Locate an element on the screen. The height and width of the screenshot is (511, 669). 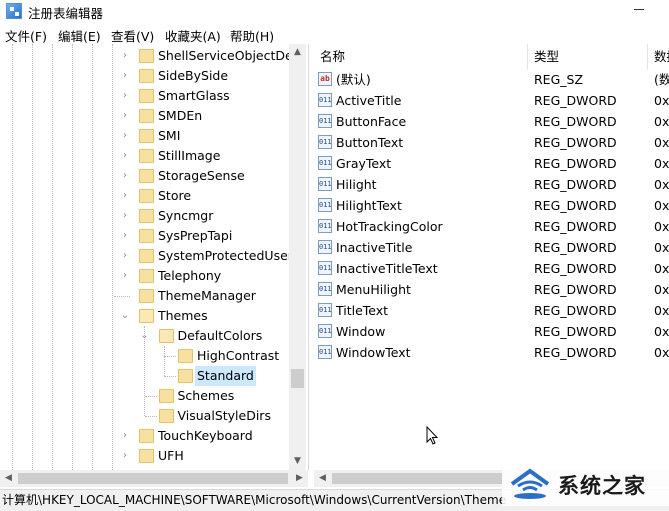
value-row: 011 HilightText REG_DWORD 0x0 is located at coordinates (491, 205).